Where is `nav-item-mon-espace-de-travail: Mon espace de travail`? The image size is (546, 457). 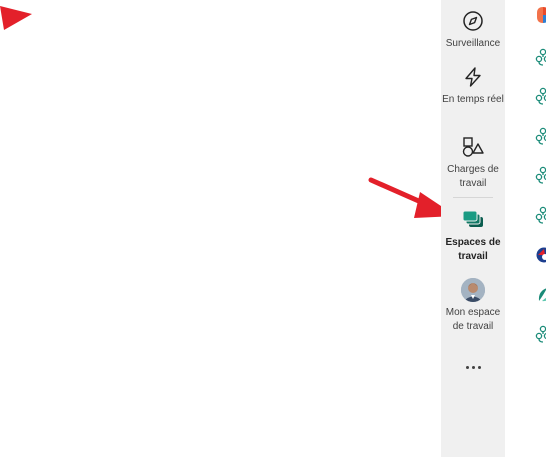 nav-item-mon-espace-de-travail: Mon espace de travail is located at coordinates (473, 306).